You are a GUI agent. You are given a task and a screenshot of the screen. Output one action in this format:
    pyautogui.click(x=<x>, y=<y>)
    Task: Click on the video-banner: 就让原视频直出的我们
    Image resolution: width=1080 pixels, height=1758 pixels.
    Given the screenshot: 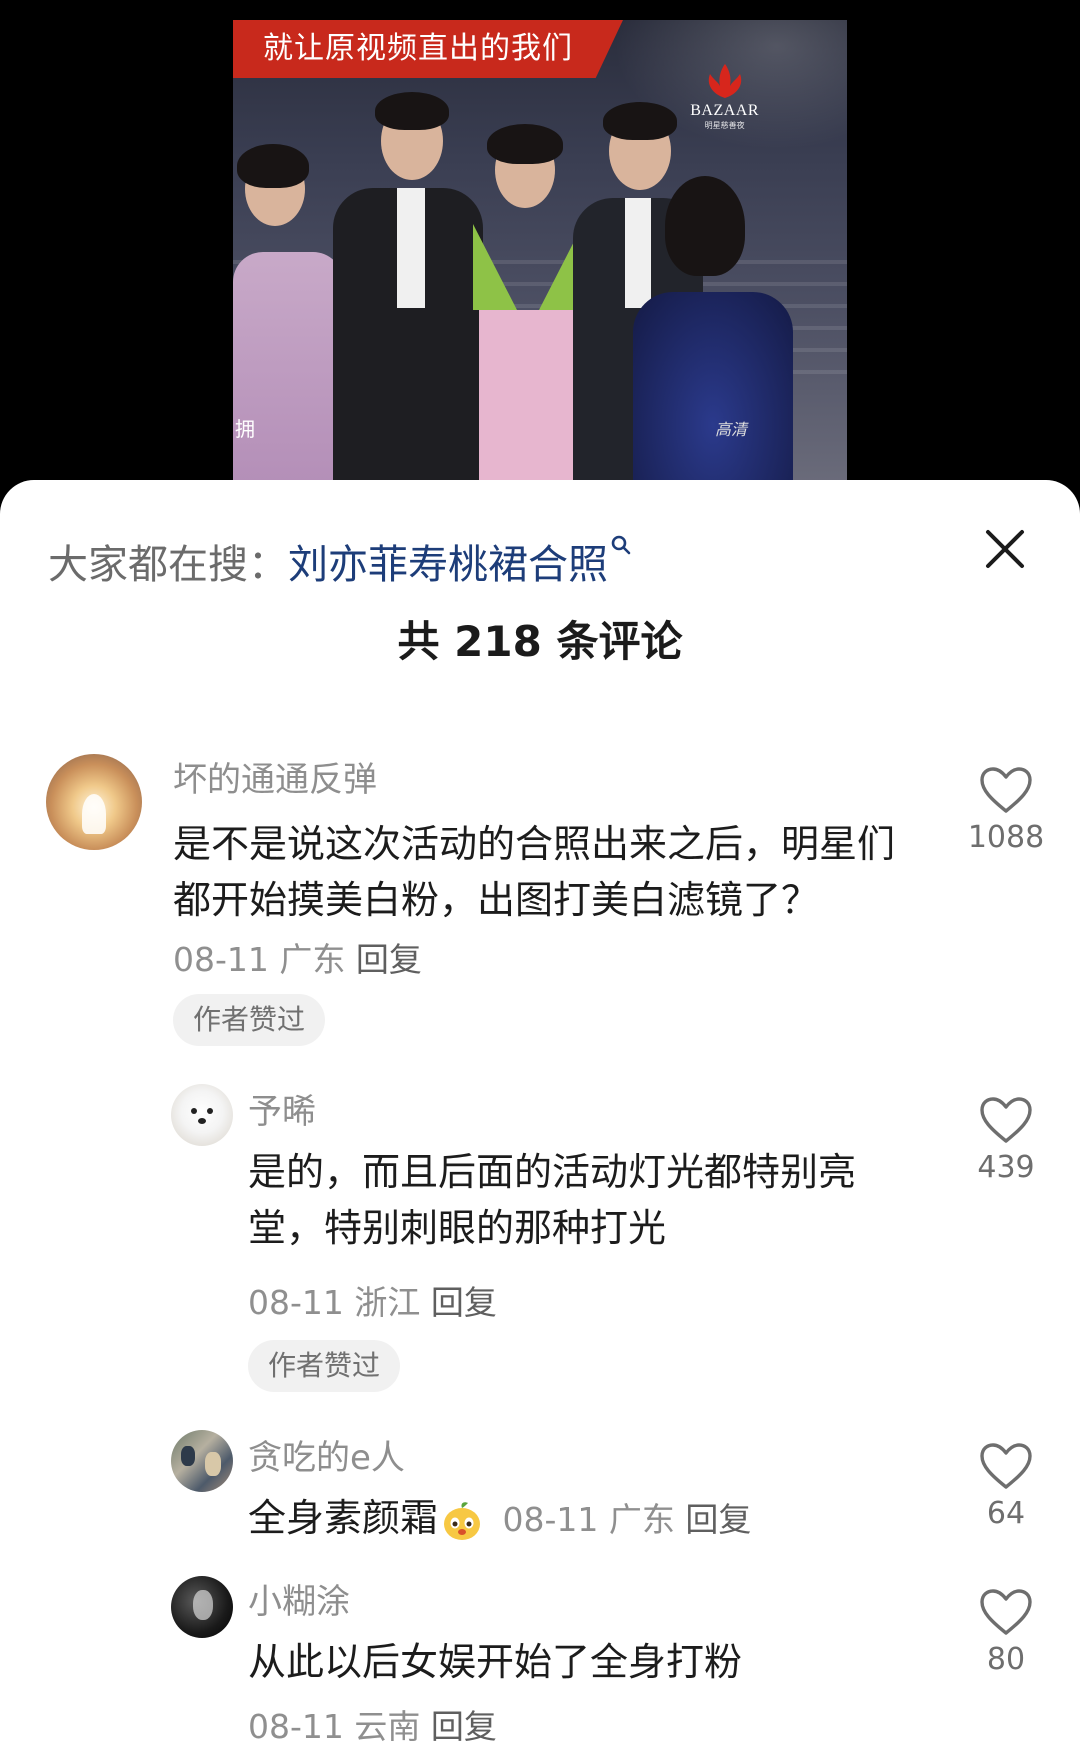 What is the action you would take?
    pyautogui.click(x=428, y=49)
    